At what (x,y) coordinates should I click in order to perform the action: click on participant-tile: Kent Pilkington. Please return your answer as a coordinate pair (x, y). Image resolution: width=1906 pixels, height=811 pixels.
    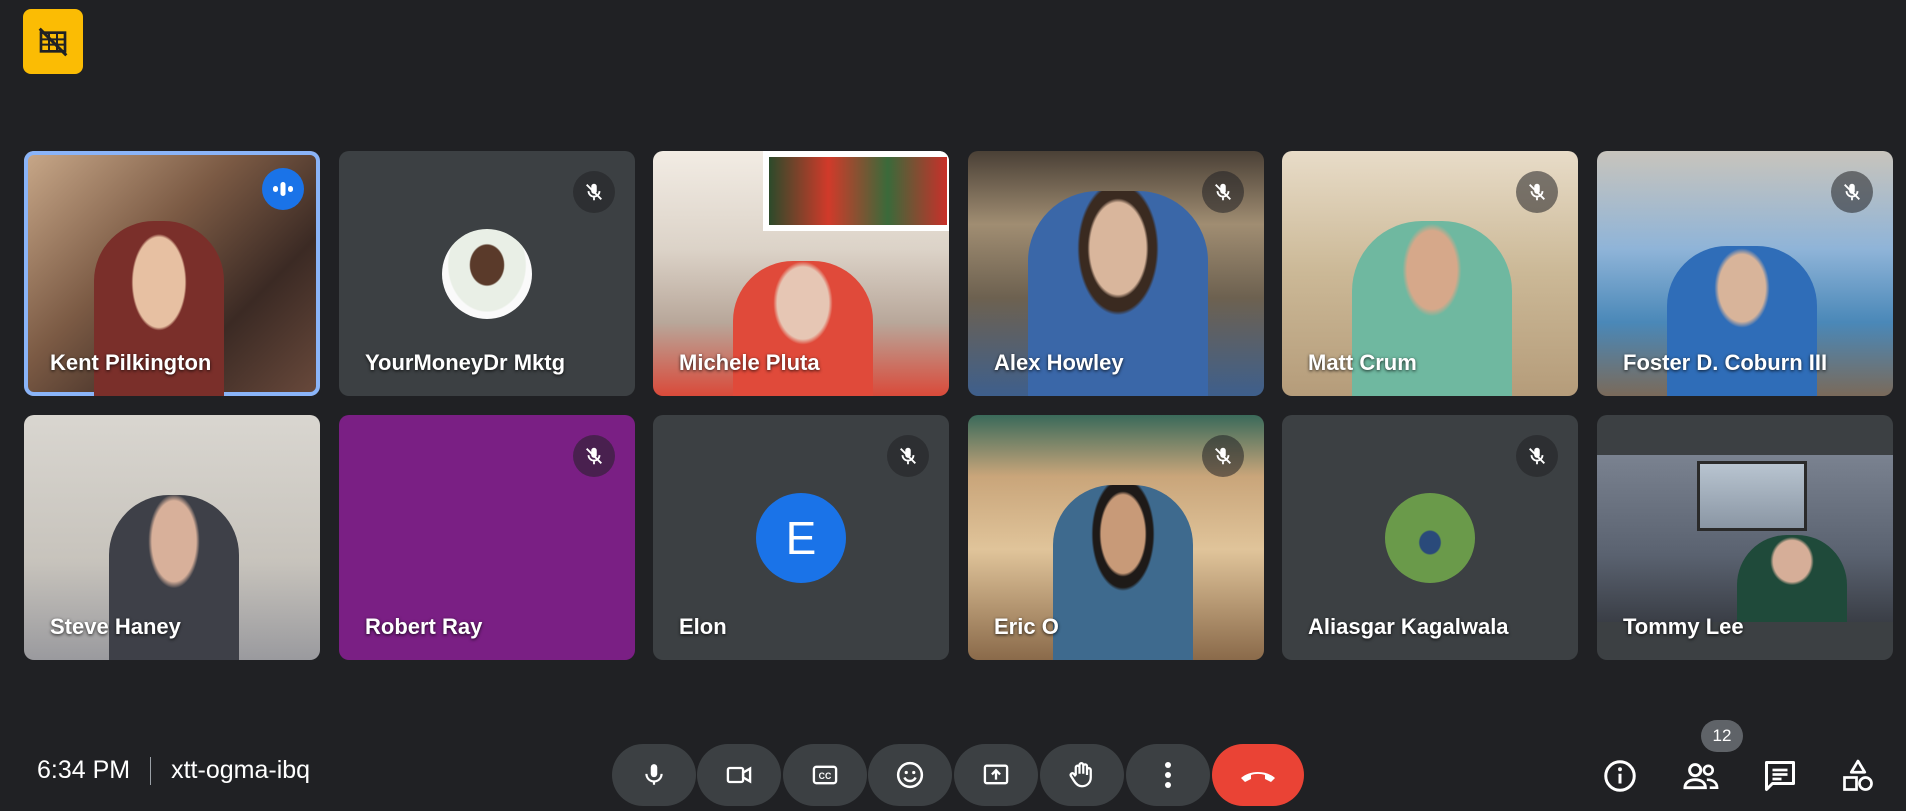
    Looking at the image, I should click on (172, 273).